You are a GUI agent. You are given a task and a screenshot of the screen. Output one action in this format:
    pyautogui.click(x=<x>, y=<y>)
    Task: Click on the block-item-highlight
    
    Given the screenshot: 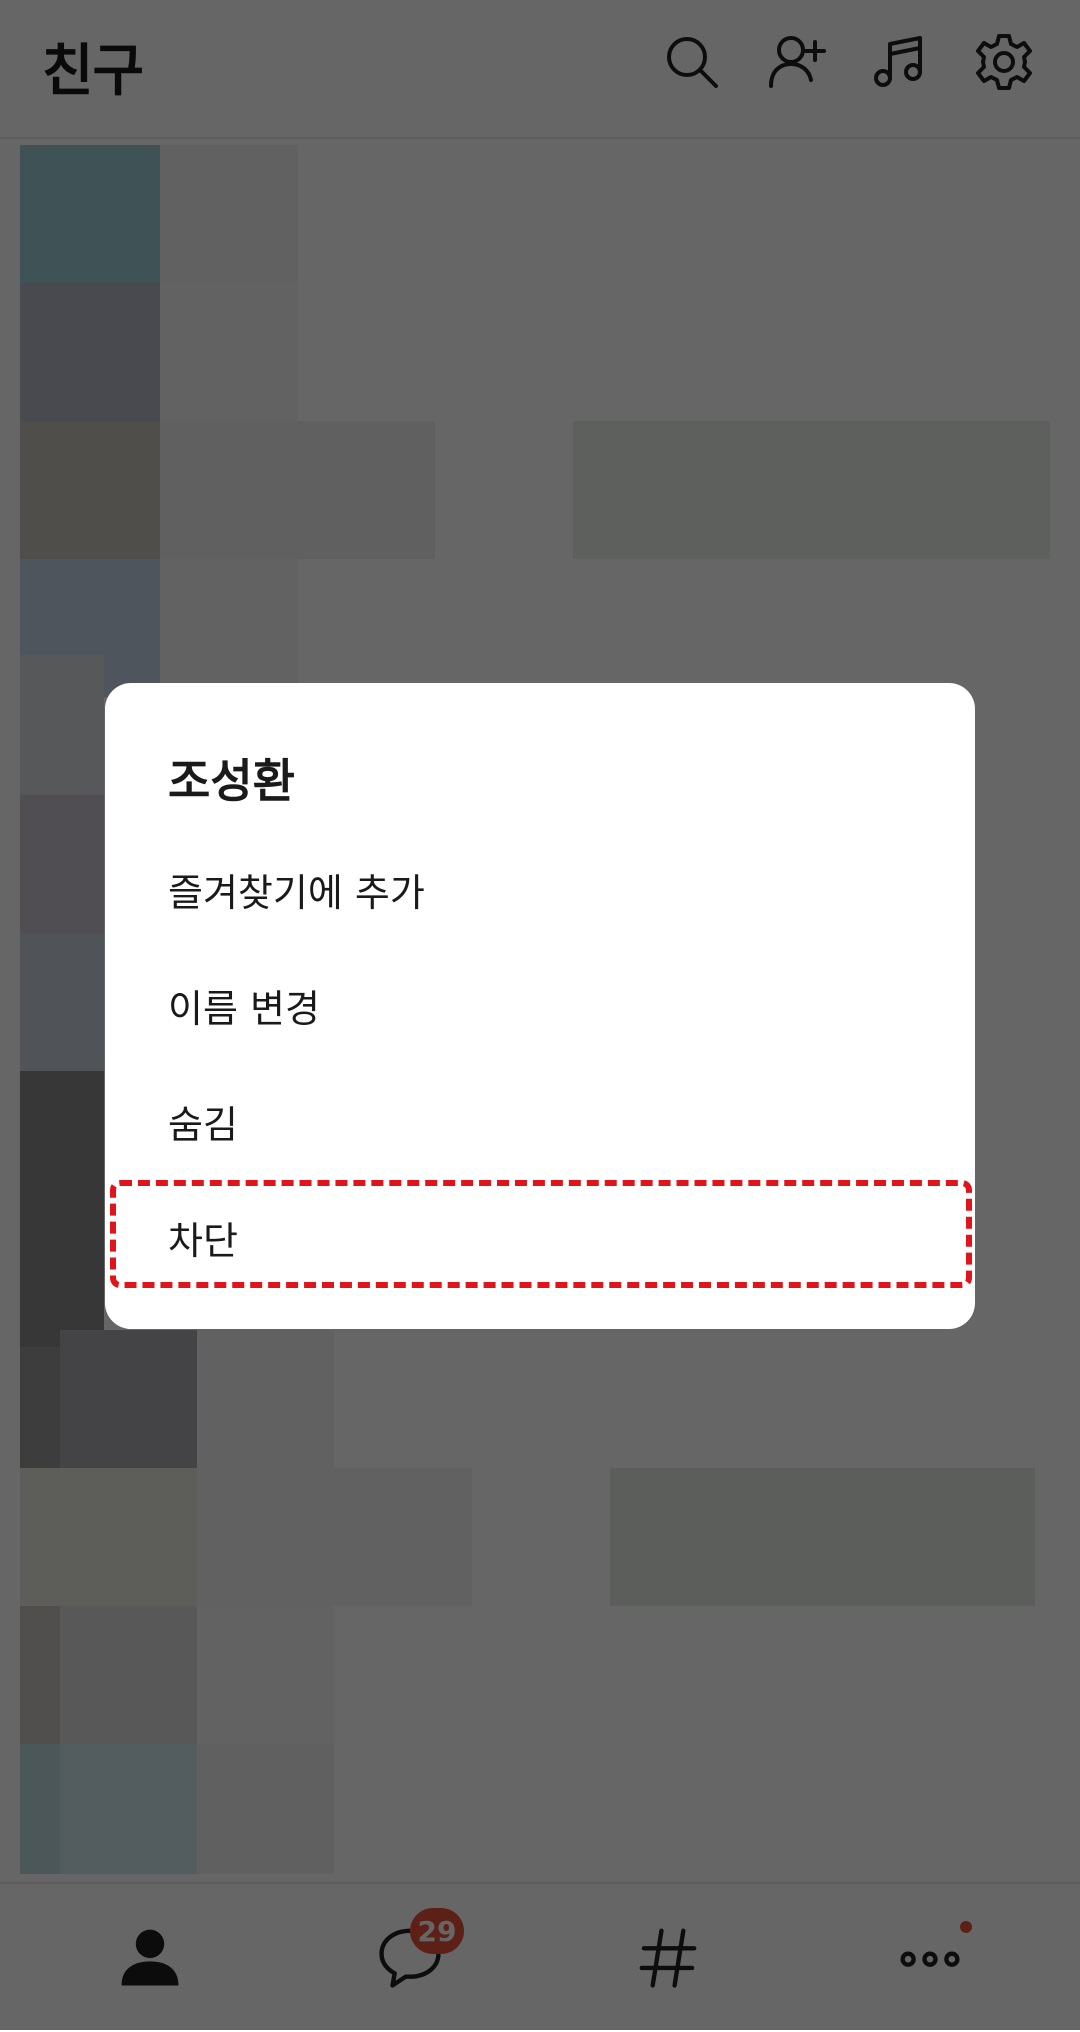 What is the action you would take?
    pyautogui.click(x=541, y=1234)
    